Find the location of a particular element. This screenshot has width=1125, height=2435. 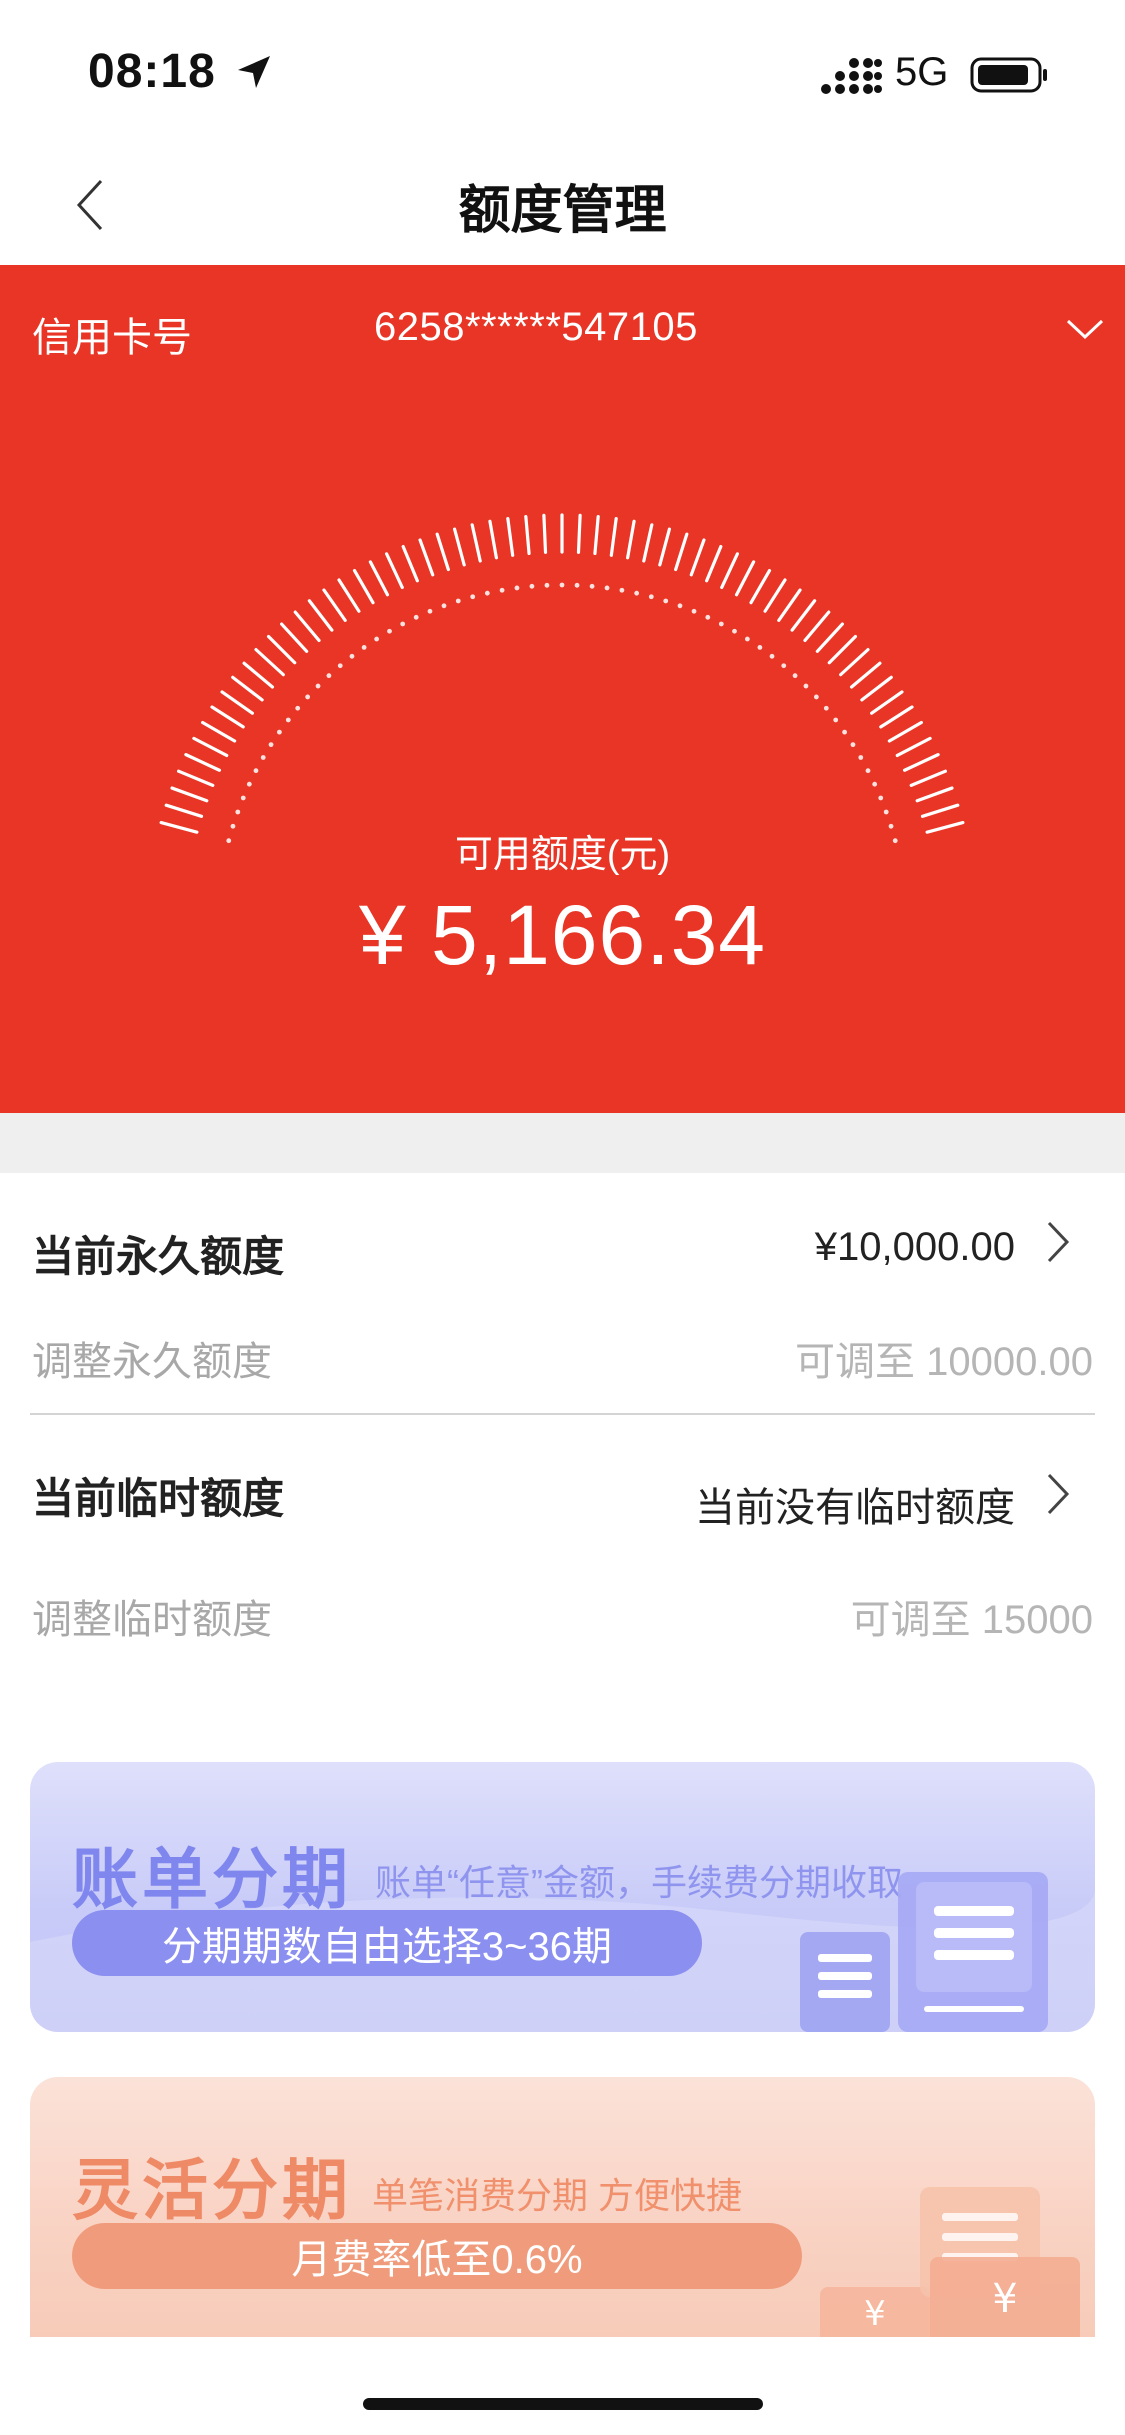

card-number: 6258******547105 is located at coordinates (536, 327).